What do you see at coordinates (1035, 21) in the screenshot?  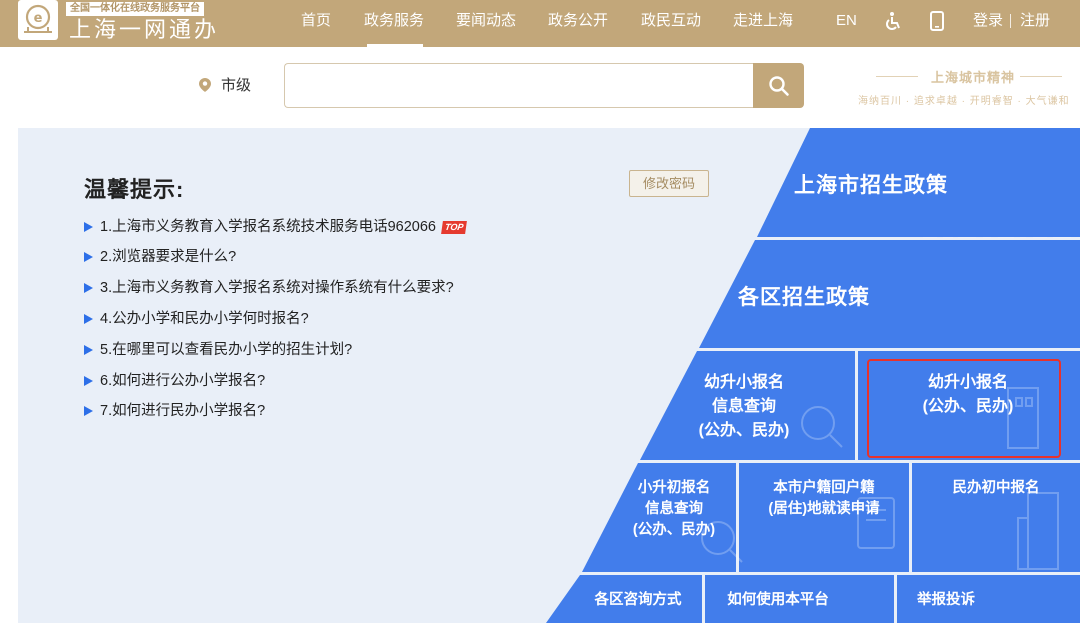 I see `register-link: 注册` at bounding box center [1035, 21].